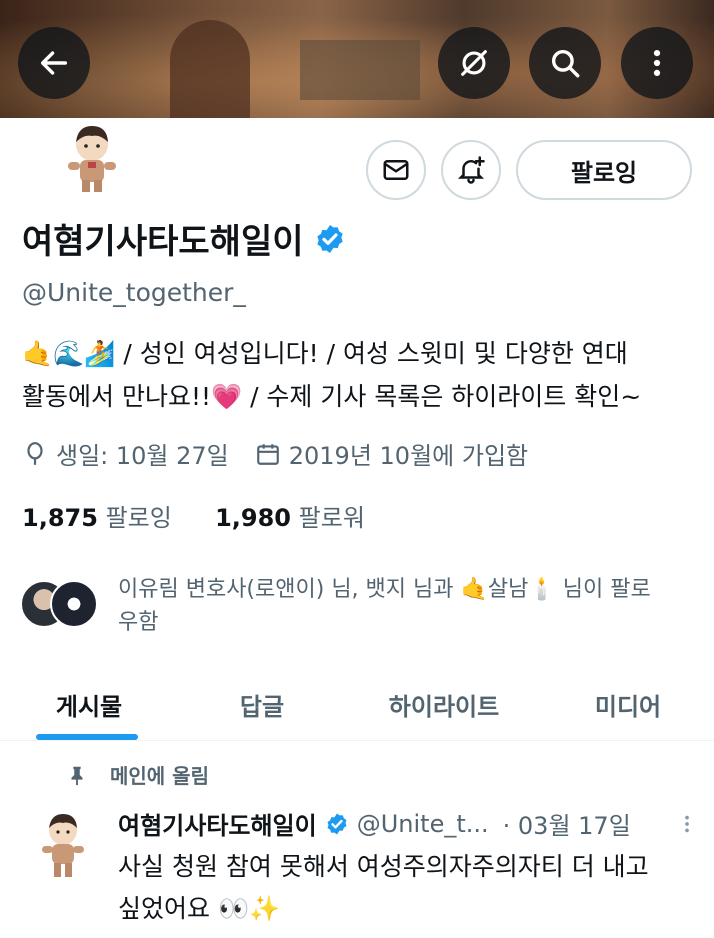 This screenshot has width=714, height=938. I want to click on pinned-label: 메인에 올림, so click(159, 776).